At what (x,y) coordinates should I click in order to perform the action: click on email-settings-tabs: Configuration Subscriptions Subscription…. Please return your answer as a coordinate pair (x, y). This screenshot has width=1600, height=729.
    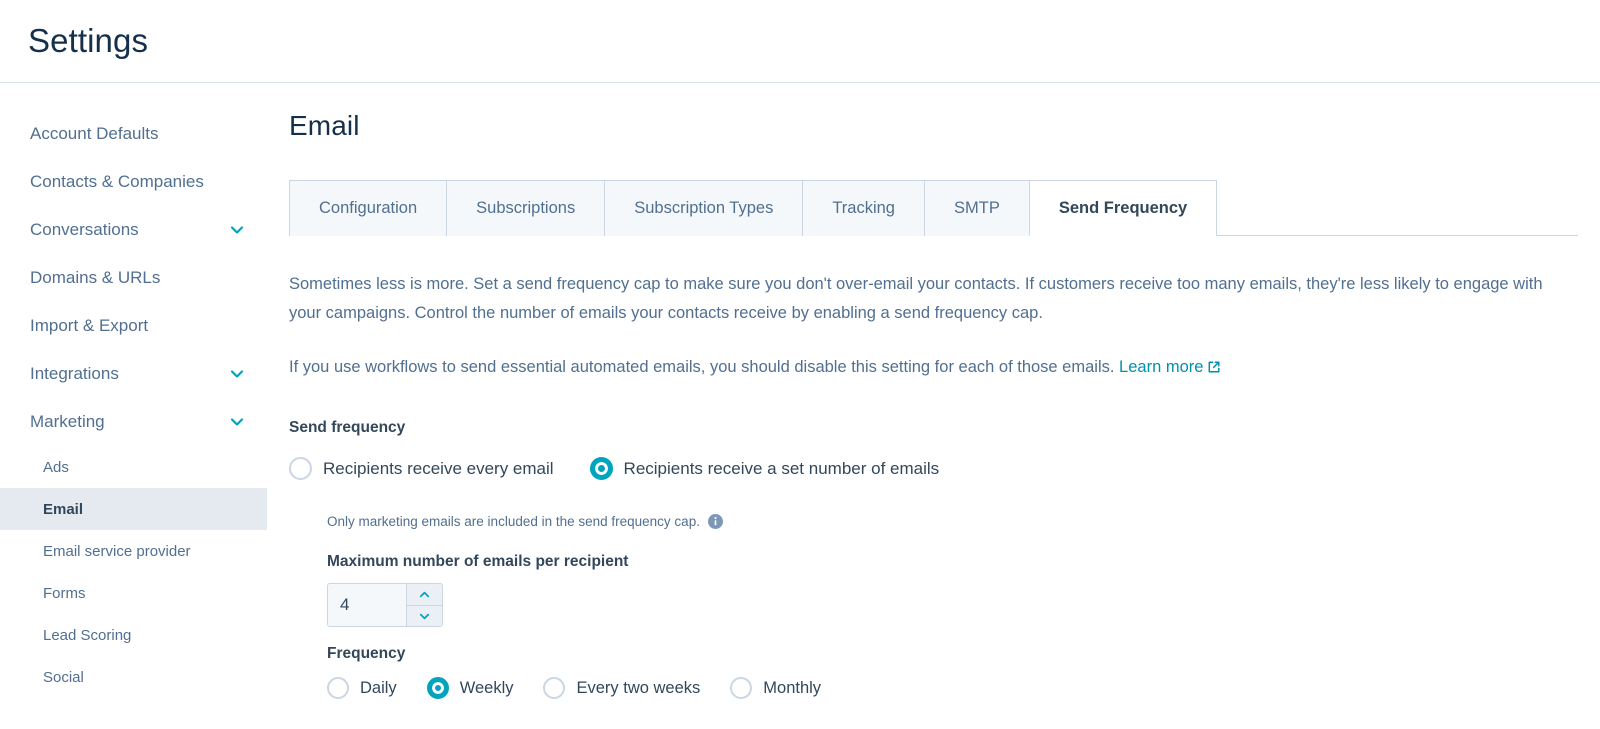
    Looking at the image, I should click on (933, 208).